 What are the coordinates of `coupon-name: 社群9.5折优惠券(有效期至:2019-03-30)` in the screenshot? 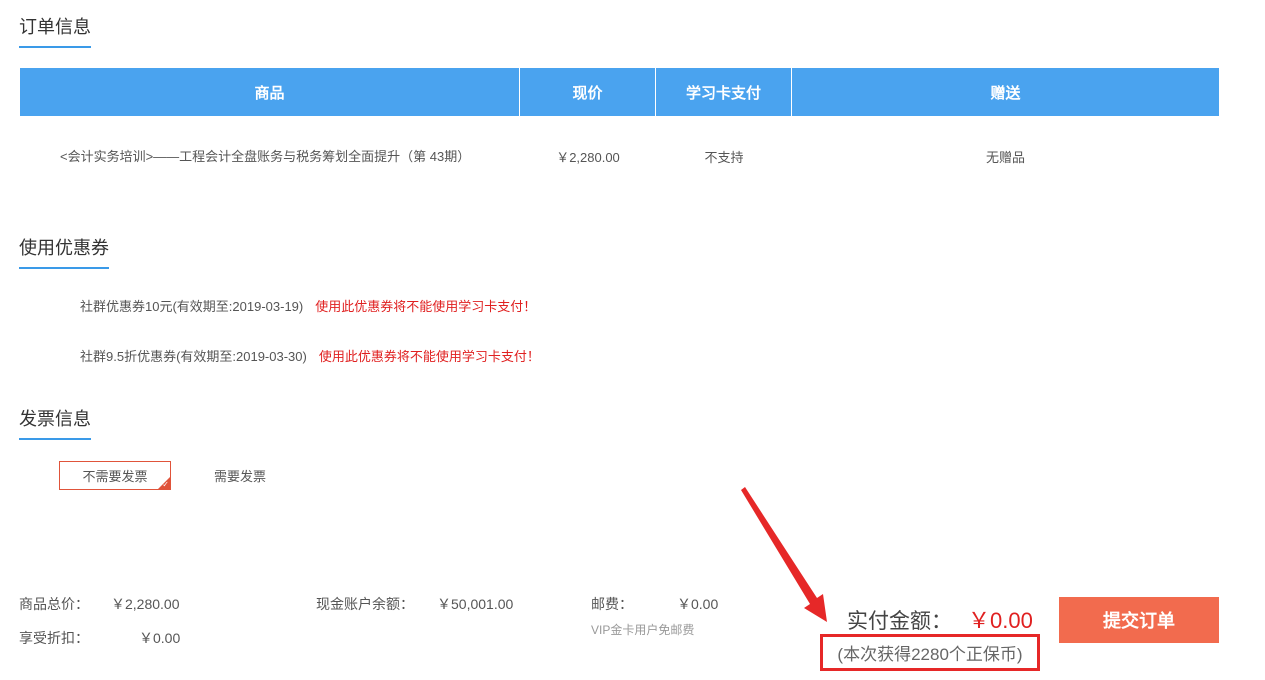 It's located at (193, 355).